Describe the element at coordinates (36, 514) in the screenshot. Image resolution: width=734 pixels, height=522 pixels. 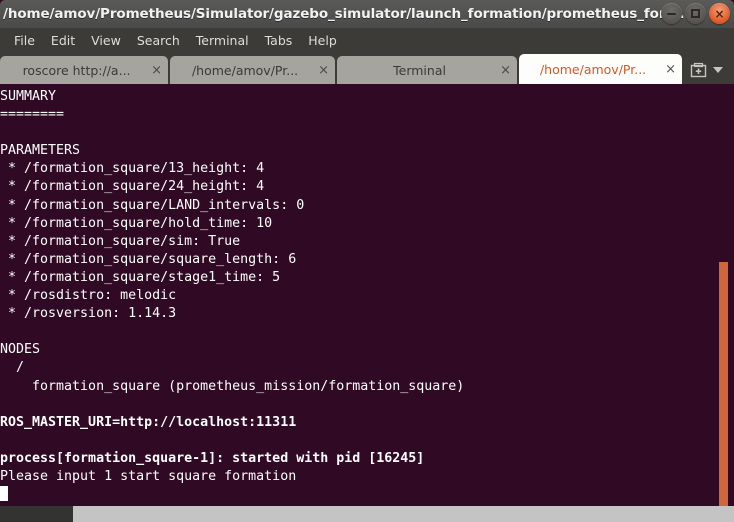
I see `bottom-bar-dark-segment` at that location.